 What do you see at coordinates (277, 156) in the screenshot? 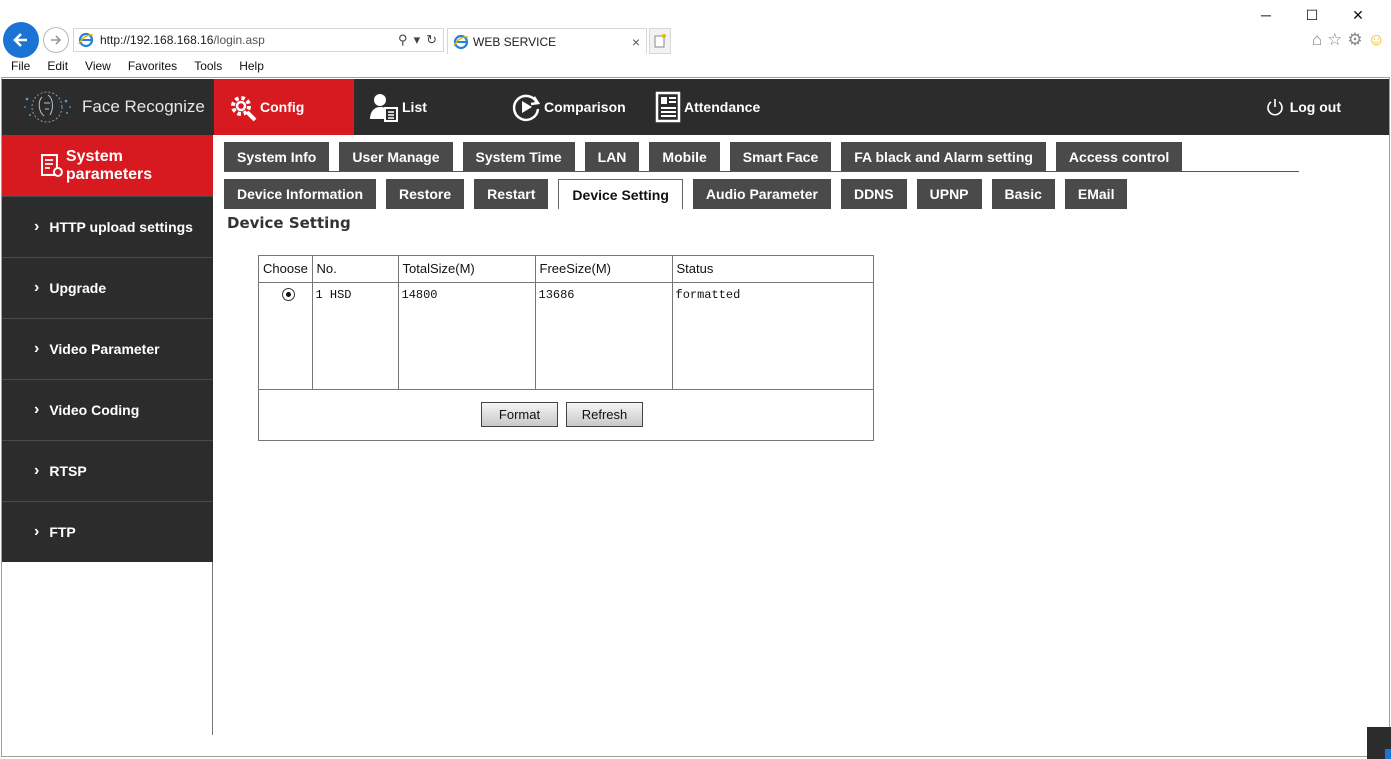
I see `tab-system-info: System Info` at bounding box center [277, 156].